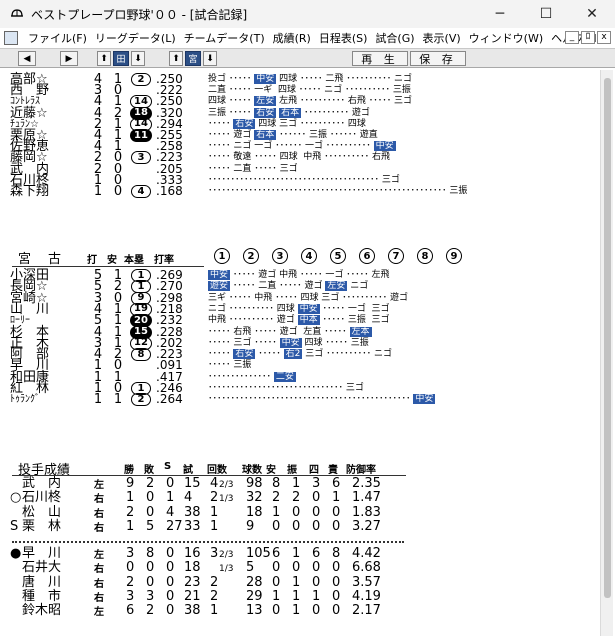 Image resolution: width=615 pixels, height=640 pixels. I want to click on inning-number: 2, so click(251, 256).